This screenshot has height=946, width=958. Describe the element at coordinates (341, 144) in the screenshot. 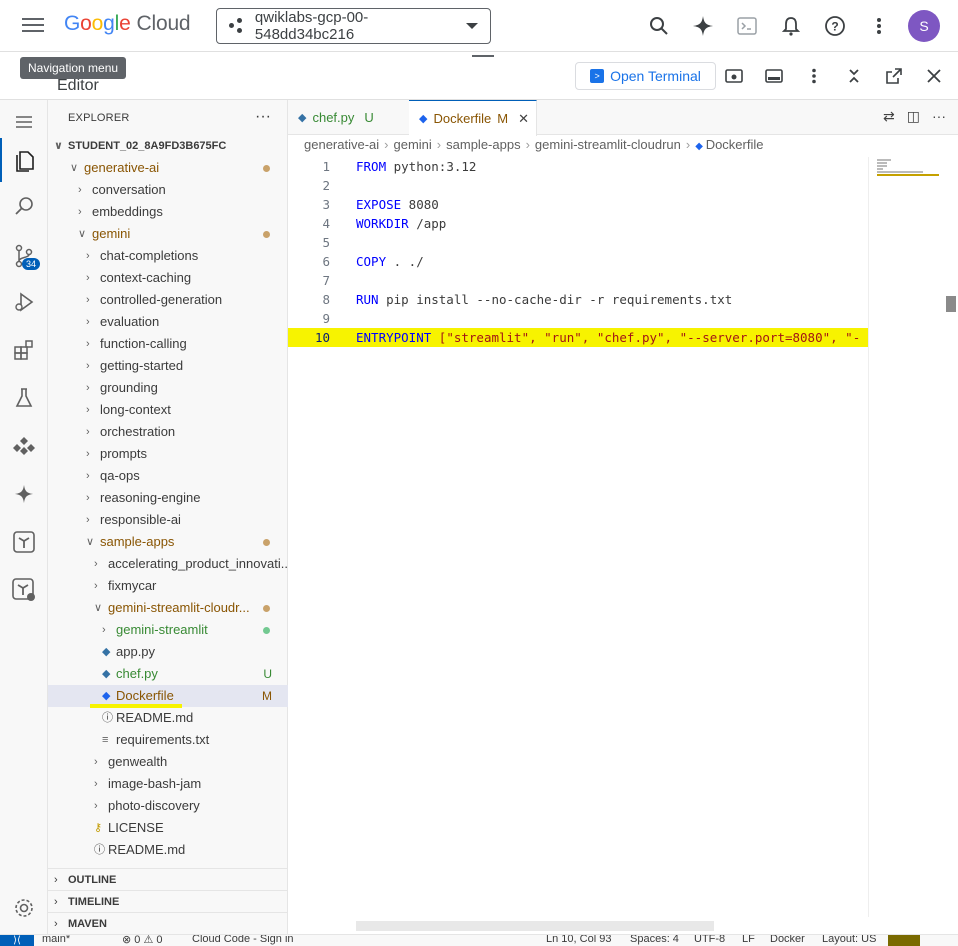

I see `breadcrumb-item: generative-ai` at that location.